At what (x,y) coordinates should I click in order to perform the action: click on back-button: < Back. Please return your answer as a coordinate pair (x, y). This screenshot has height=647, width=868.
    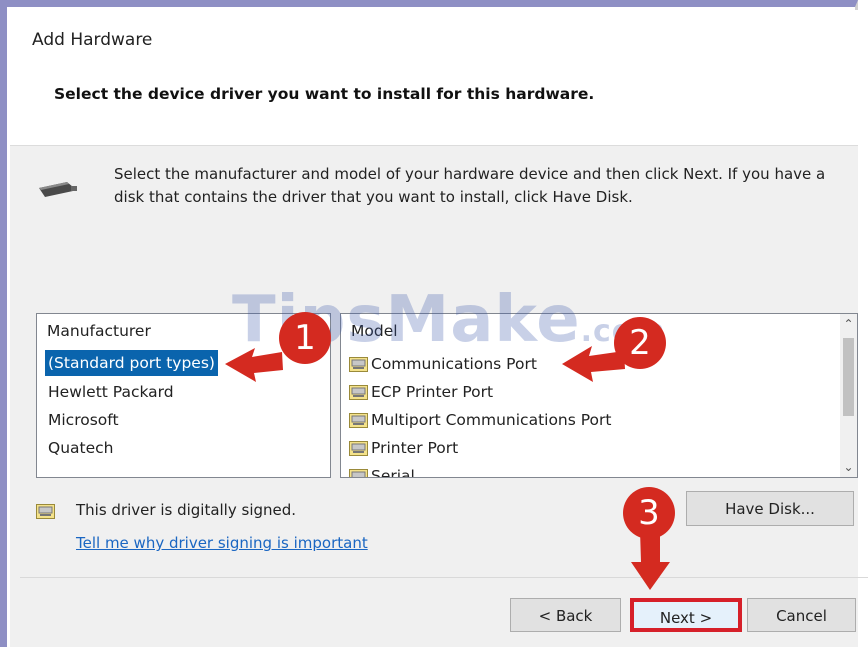
    Looking at the image, I should click on (565, 615).